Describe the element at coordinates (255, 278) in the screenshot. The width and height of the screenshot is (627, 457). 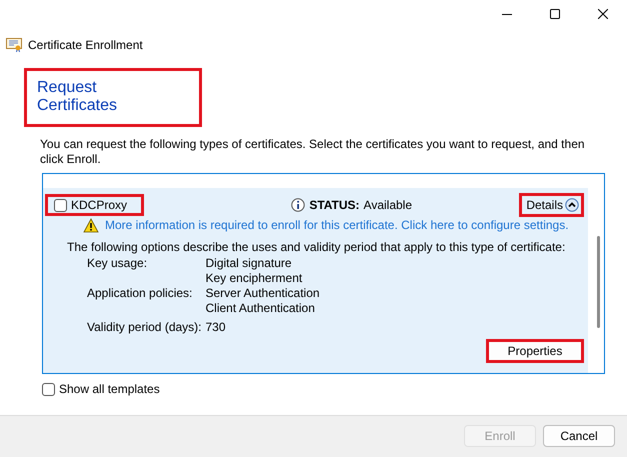
I see `option-value: Key encipherment` at that location.